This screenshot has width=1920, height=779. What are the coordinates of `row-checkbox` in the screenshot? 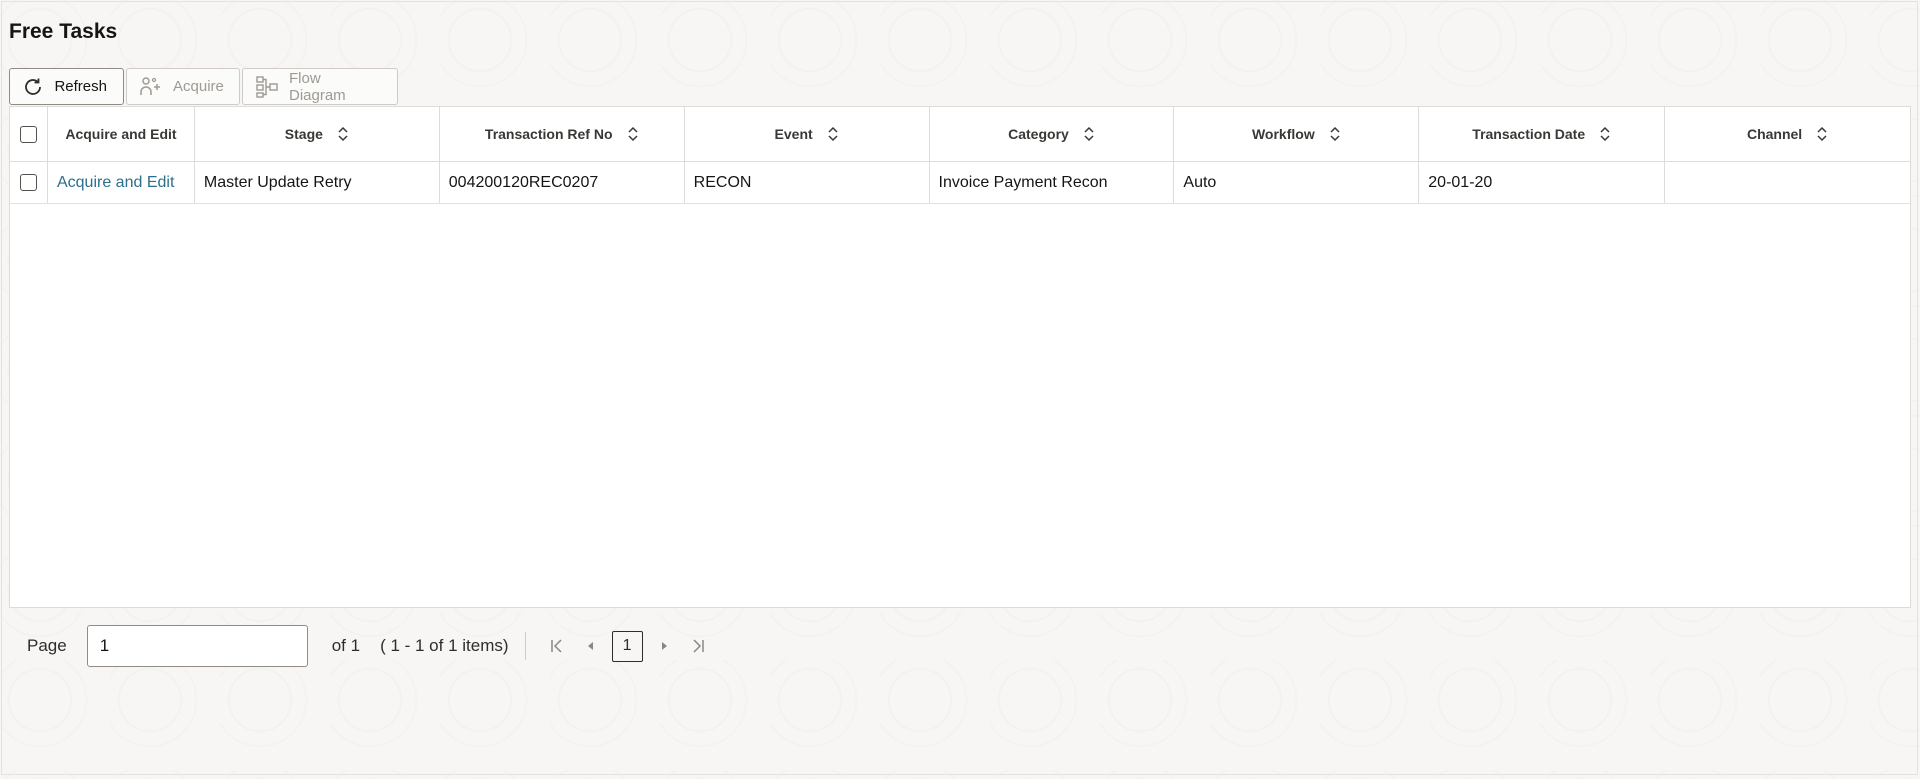 It's located at (28, 182).